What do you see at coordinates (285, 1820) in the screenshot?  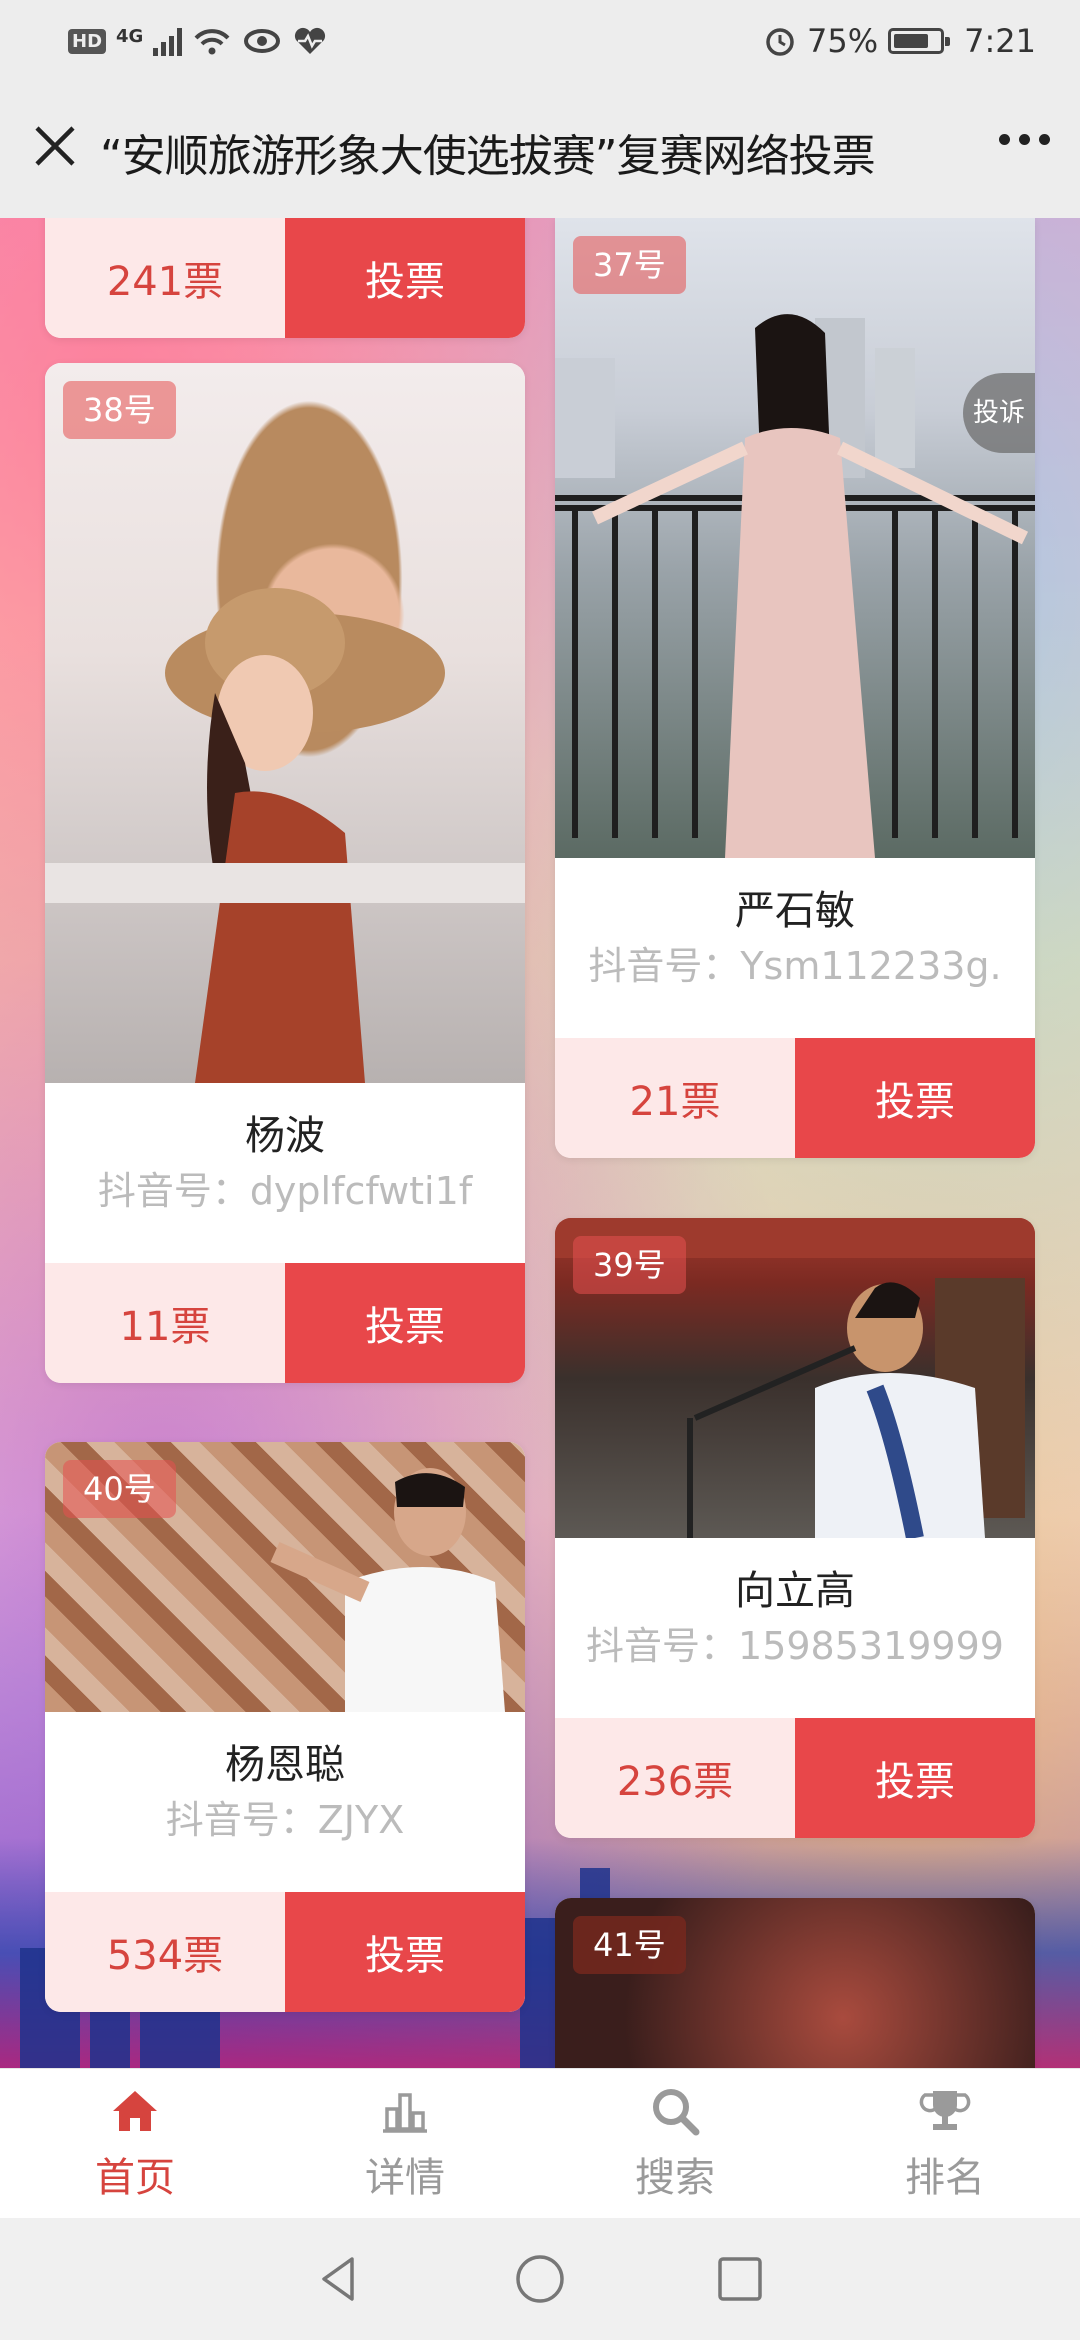 I see `douyin-account: 抖音号：ZJYX` at bounding box center [285, 1820].